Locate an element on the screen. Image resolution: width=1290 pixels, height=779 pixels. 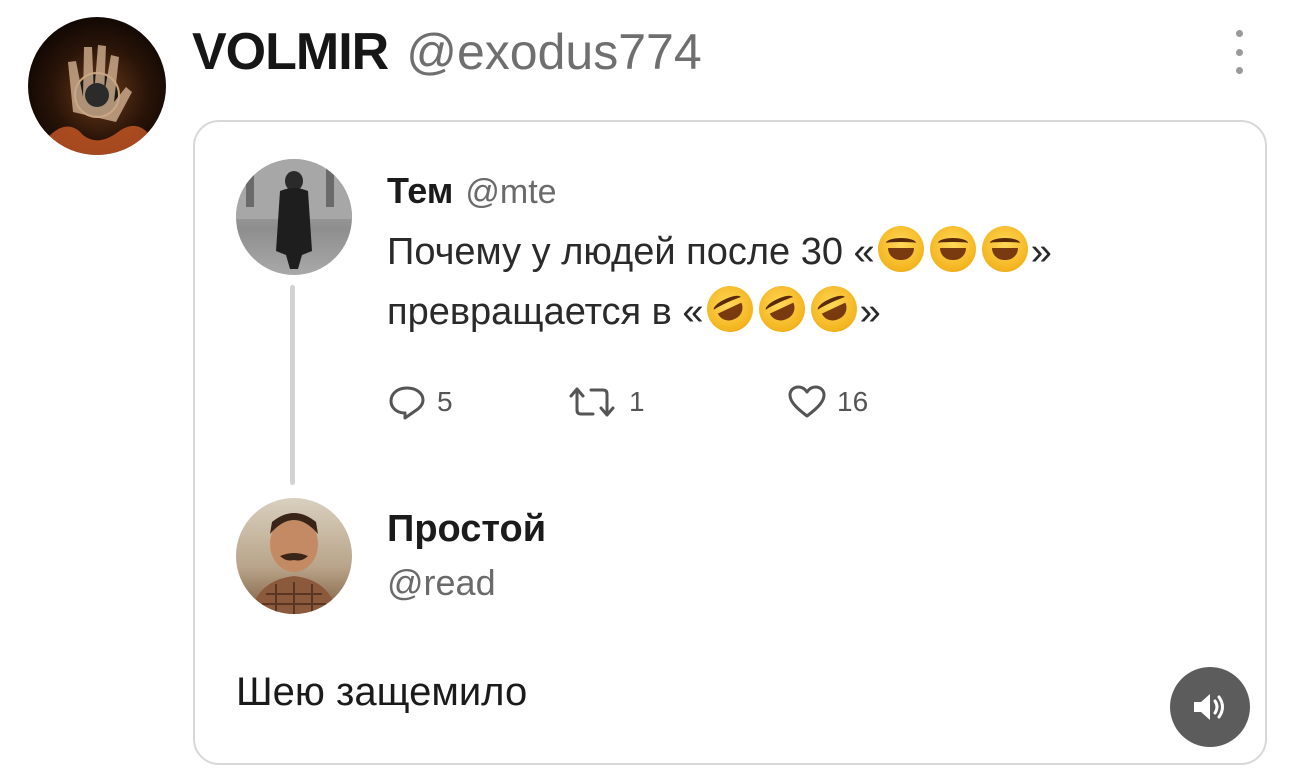
quoted-header: Тем @mte is located at coordinates (472, 191).